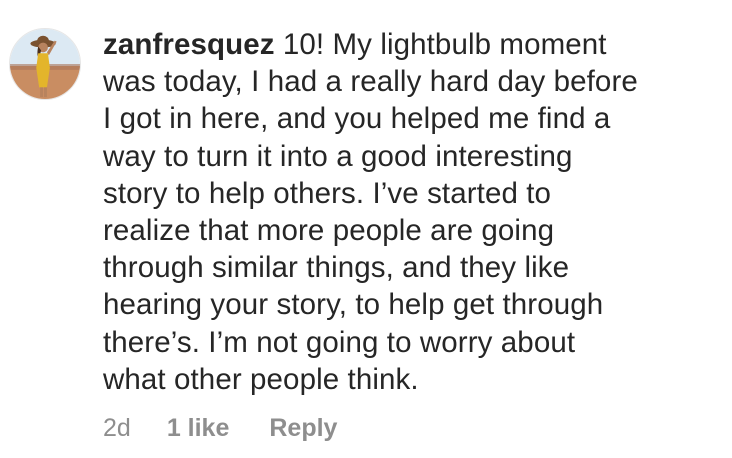 The width and height of the screenshot is (732, 458). Describe the element at coordinates (117, 427) in the screenshot. I see `comment-timestamp: 2d` at that location.